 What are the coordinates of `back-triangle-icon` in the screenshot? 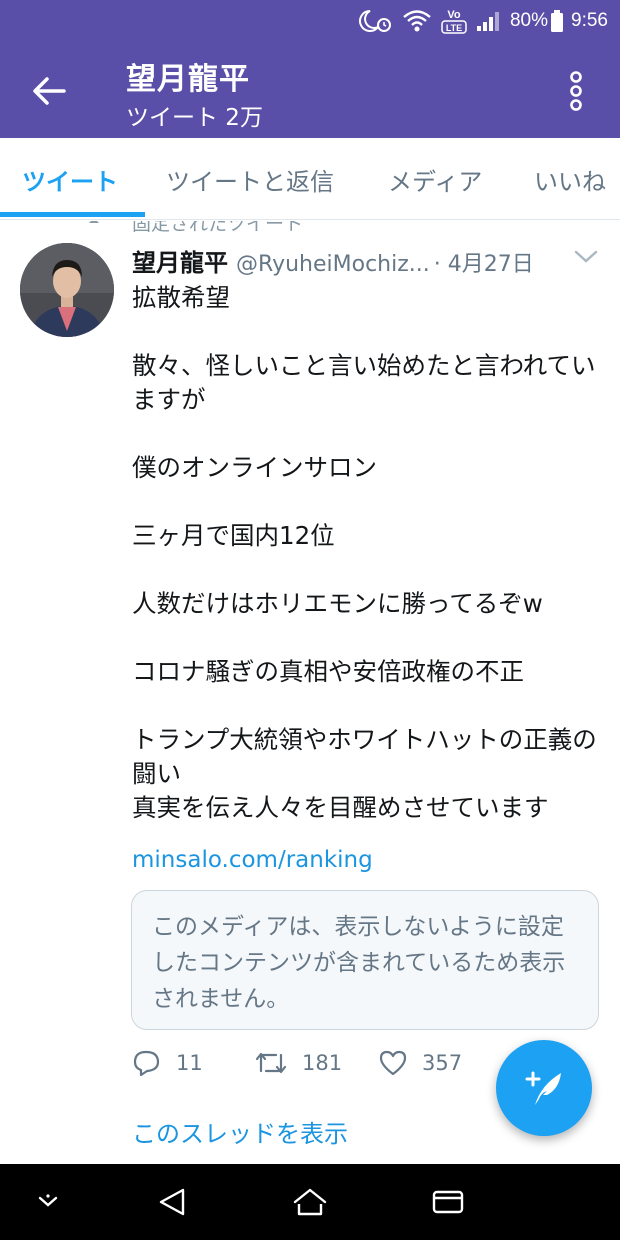 It's located at (172, 1202).